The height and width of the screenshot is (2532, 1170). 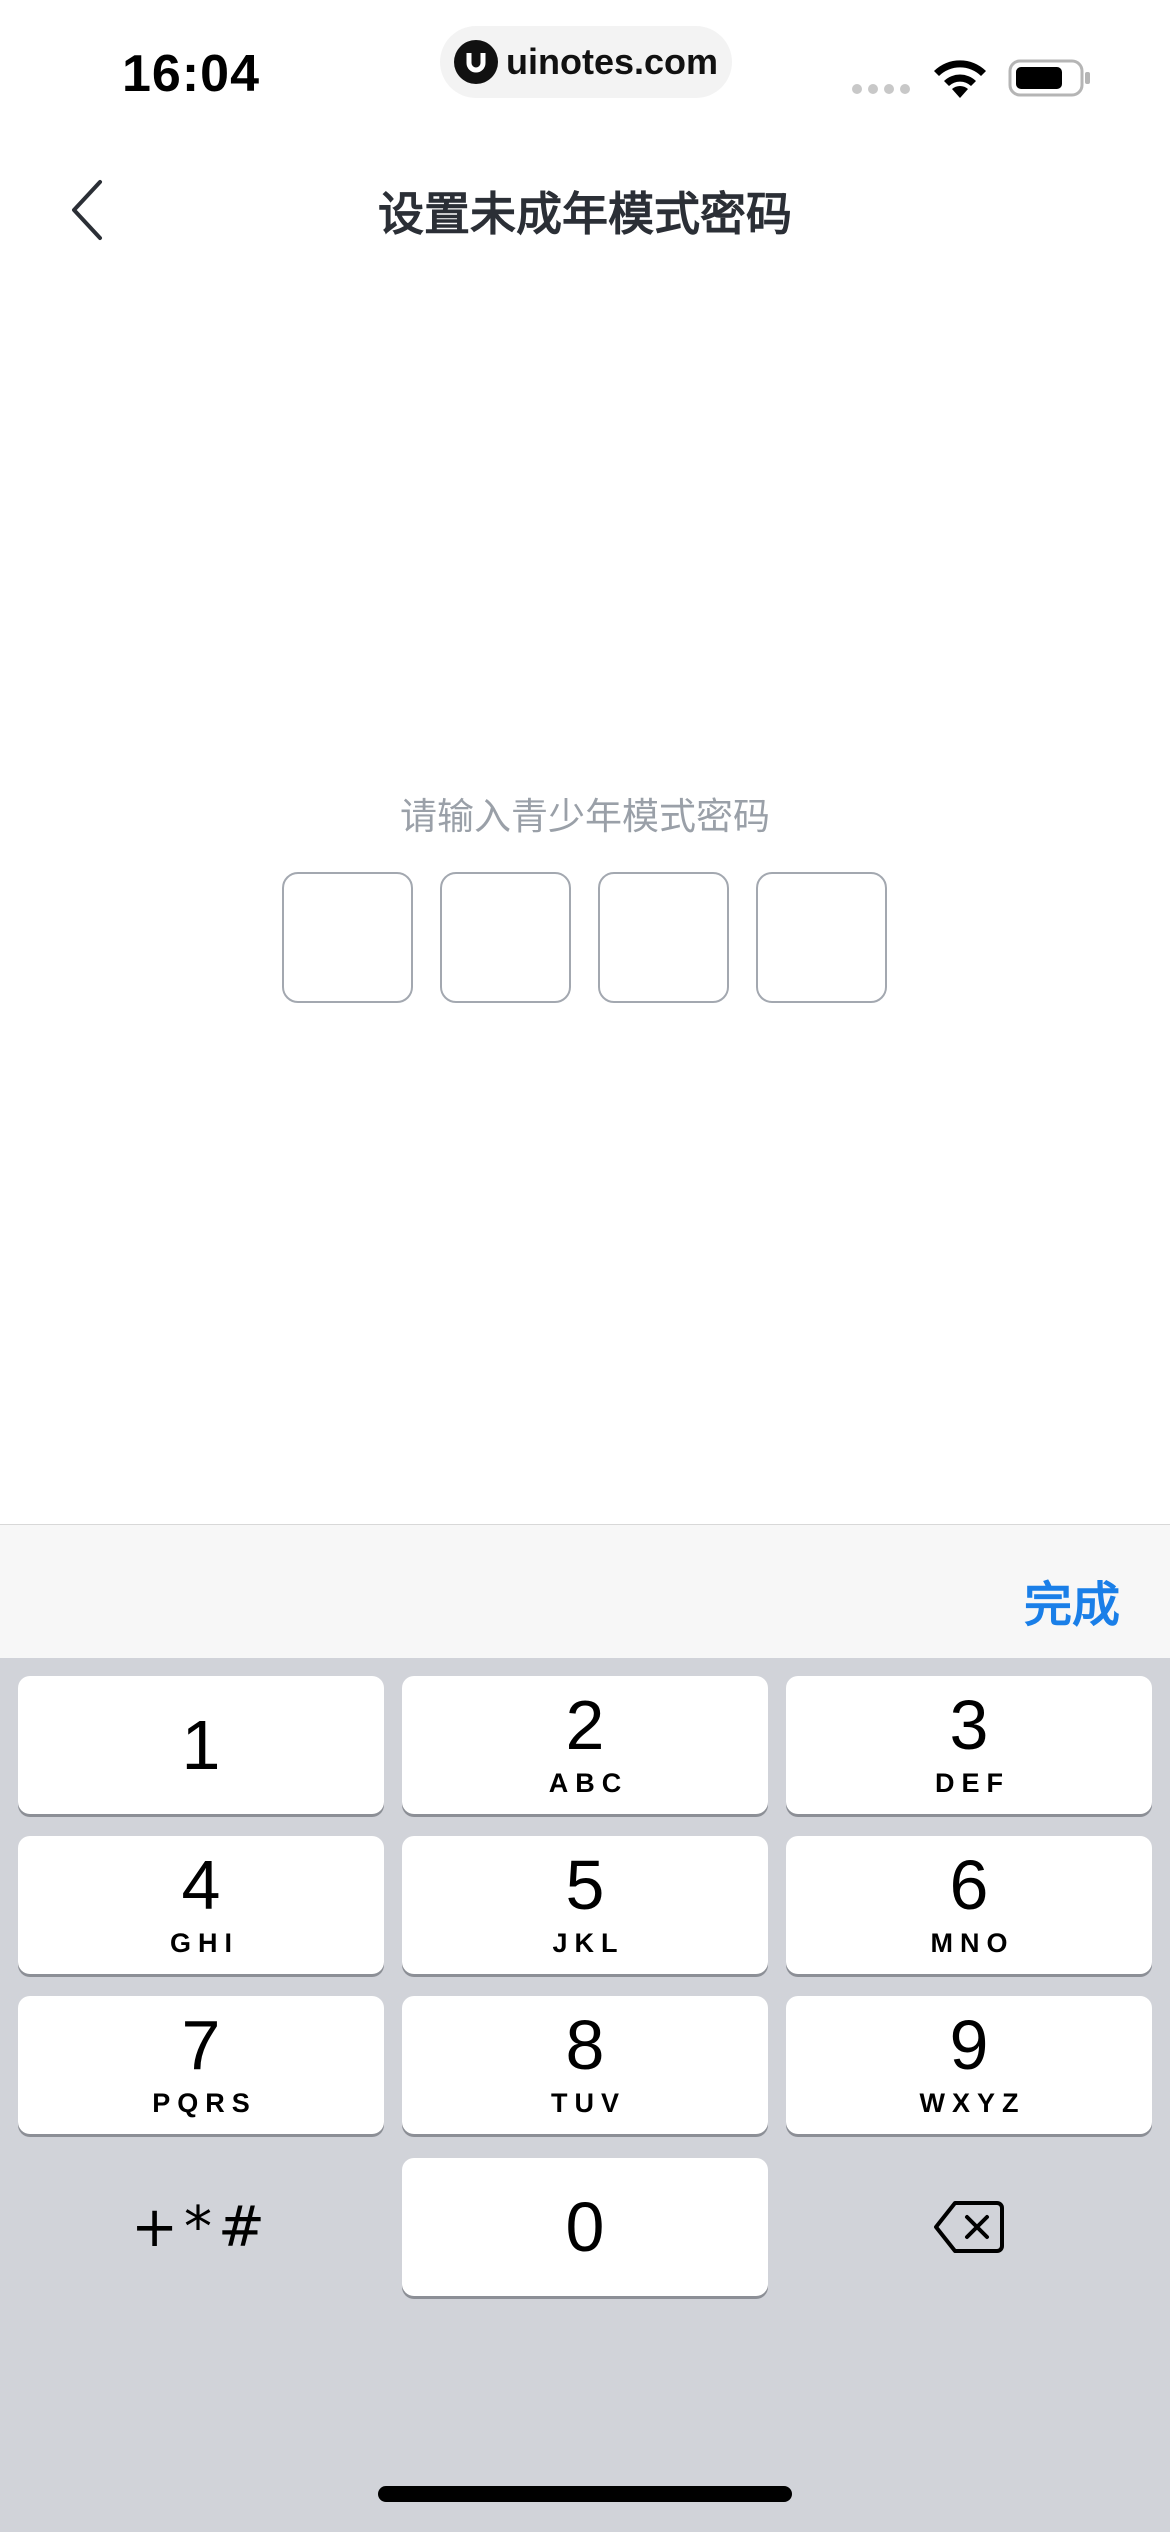 What do you see at coordinates (960, 79) in the screenshot?
I see `wifi-icon` at bounding box center [960, 79].